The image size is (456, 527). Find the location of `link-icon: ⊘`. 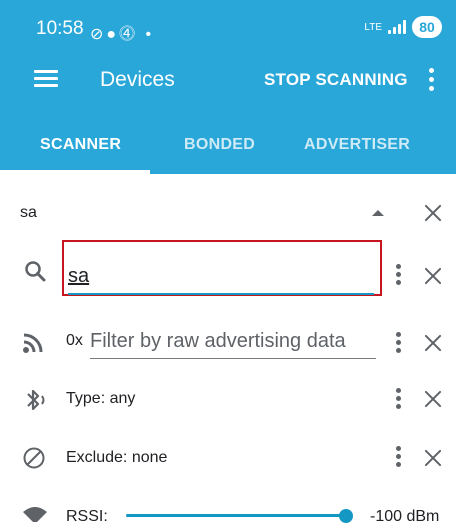

link-icon: ⊘ is located at coordinates (98, 34).